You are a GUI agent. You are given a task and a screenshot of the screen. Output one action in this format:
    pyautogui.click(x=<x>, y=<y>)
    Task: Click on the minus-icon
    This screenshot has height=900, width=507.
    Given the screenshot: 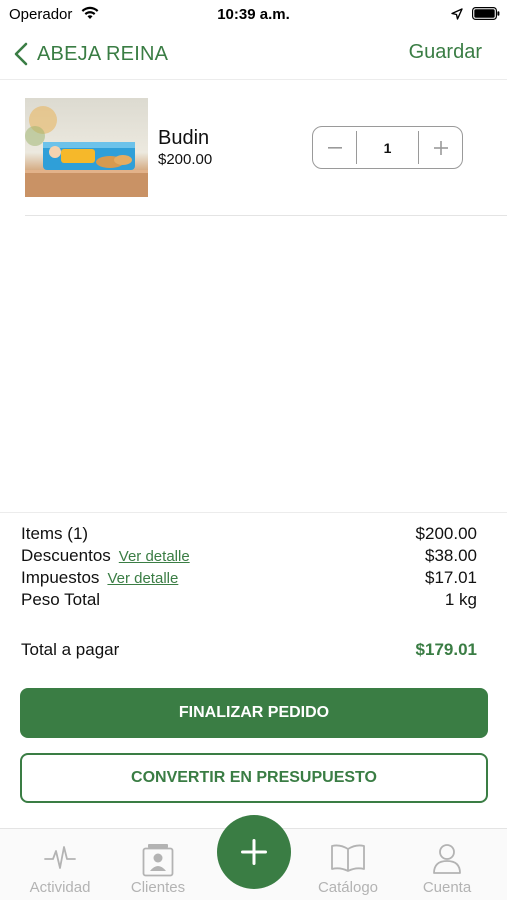 What is the action you would take?
    pyautogui.click(x=334, y=147)
    